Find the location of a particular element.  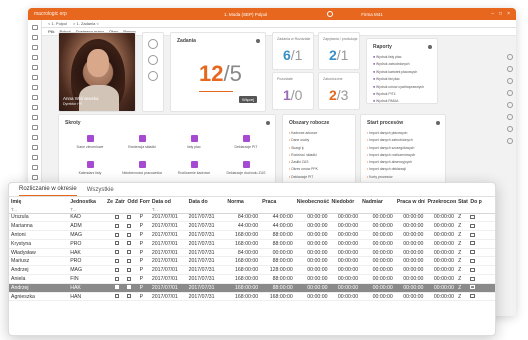

folder-icon is located at coordinates (34, 37).